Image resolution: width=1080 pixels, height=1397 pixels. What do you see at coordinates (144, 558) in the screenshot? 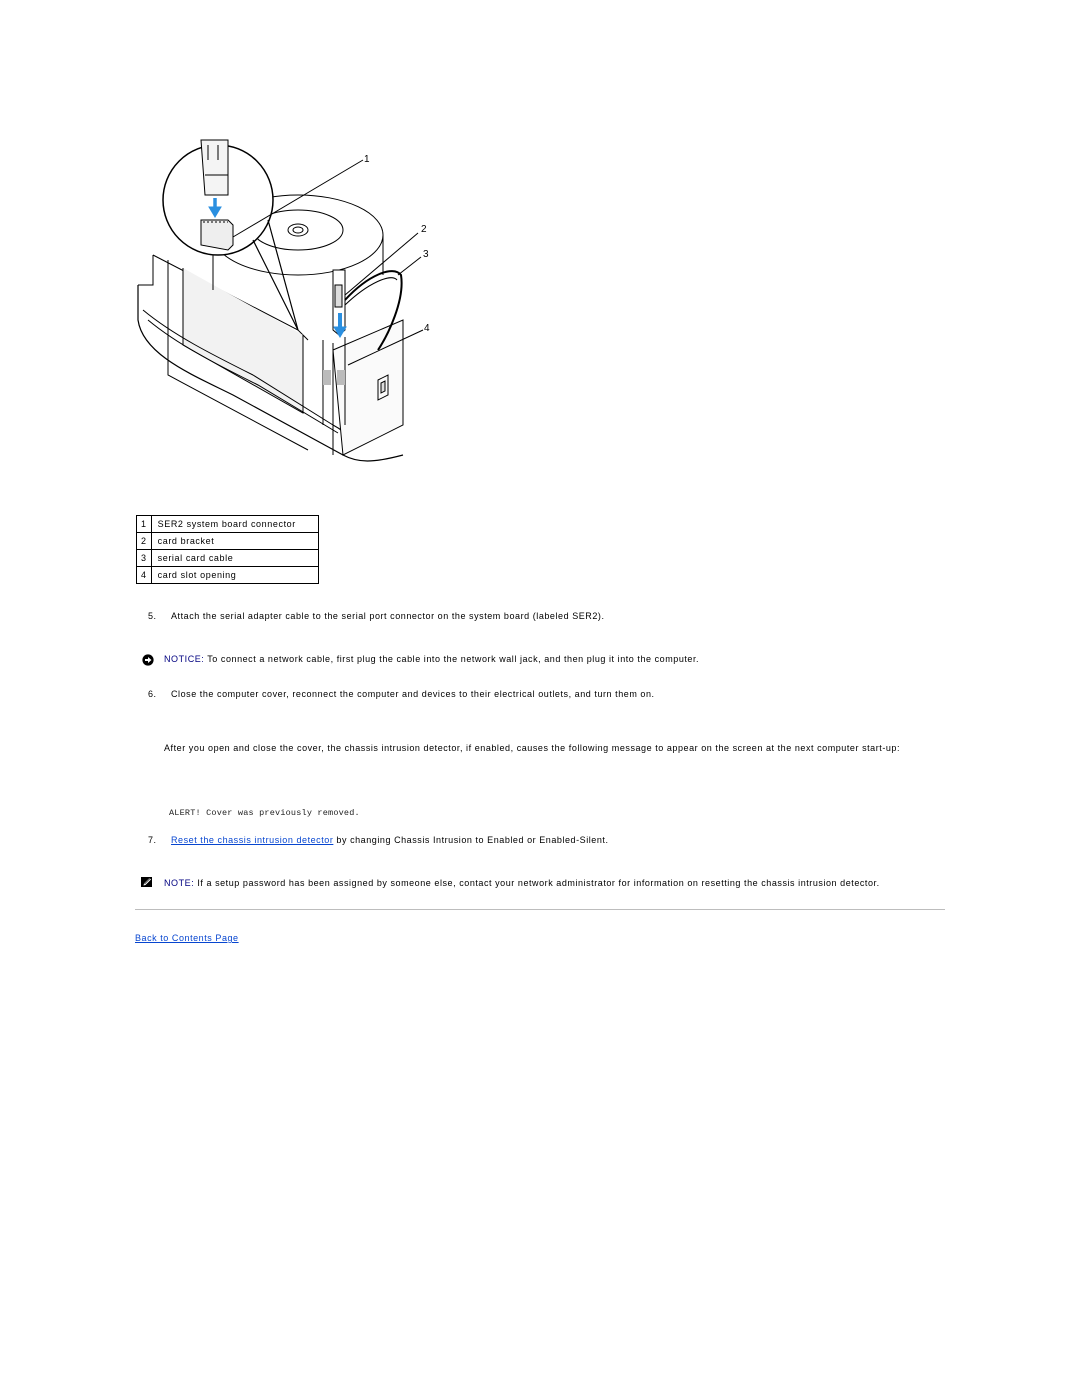
I see `callout-number: 3` at bounding box center [144, 558].